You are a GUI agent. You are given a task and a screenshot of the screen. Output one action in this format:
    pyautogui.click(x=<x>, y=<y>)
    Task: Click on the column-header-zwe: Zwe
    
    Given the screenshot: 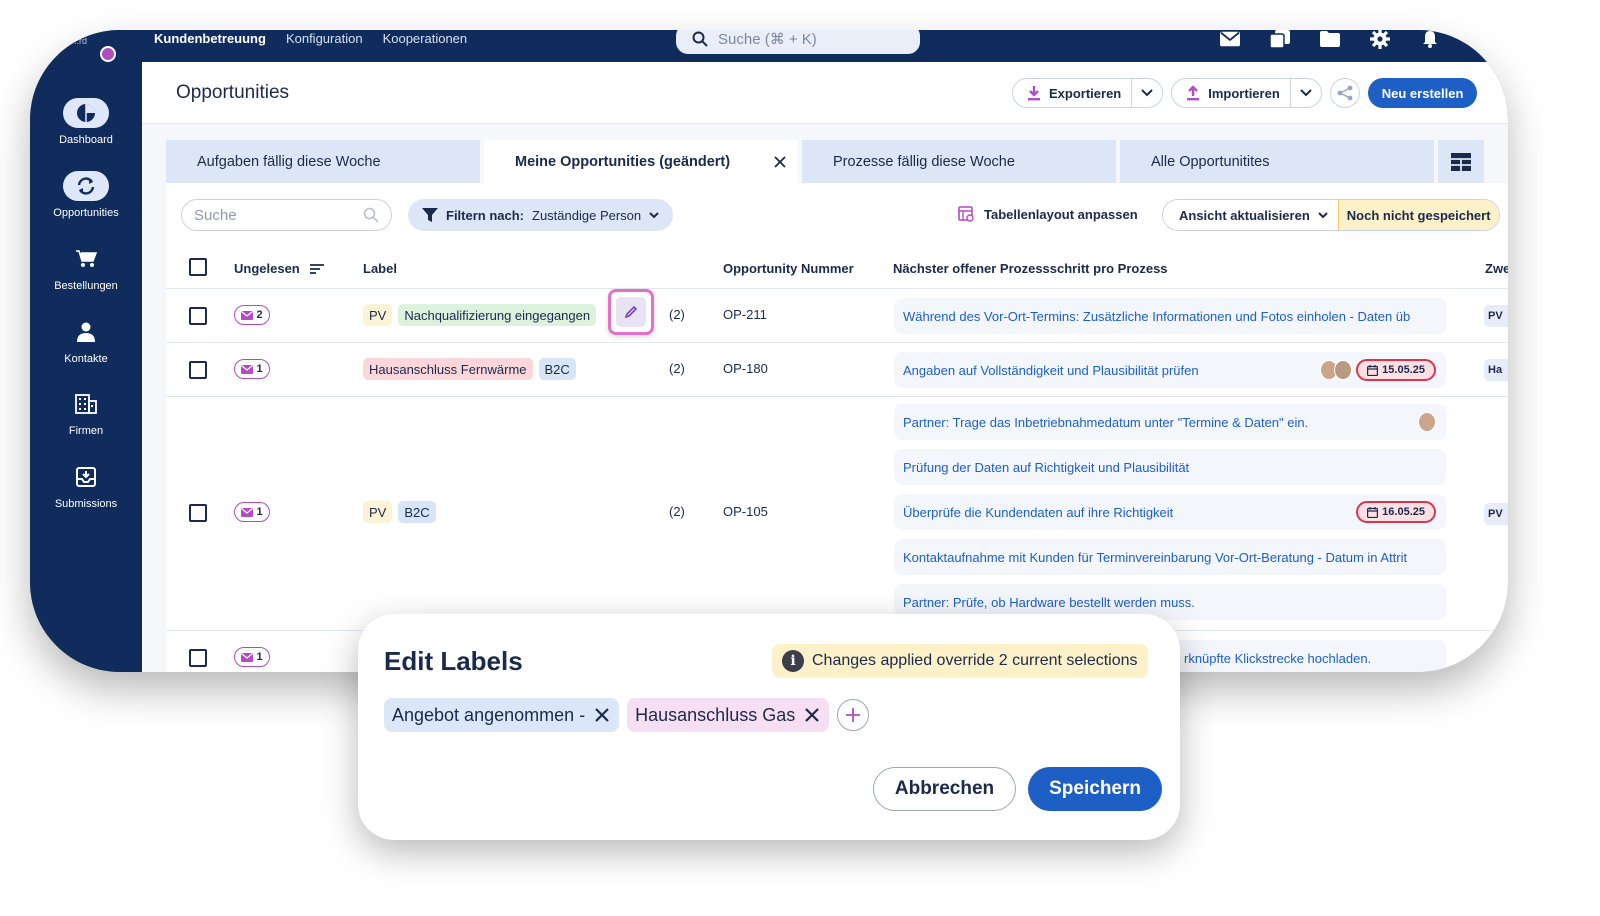 What is the action you would take?
    pyautogui.click(x=1496, y=268)
    